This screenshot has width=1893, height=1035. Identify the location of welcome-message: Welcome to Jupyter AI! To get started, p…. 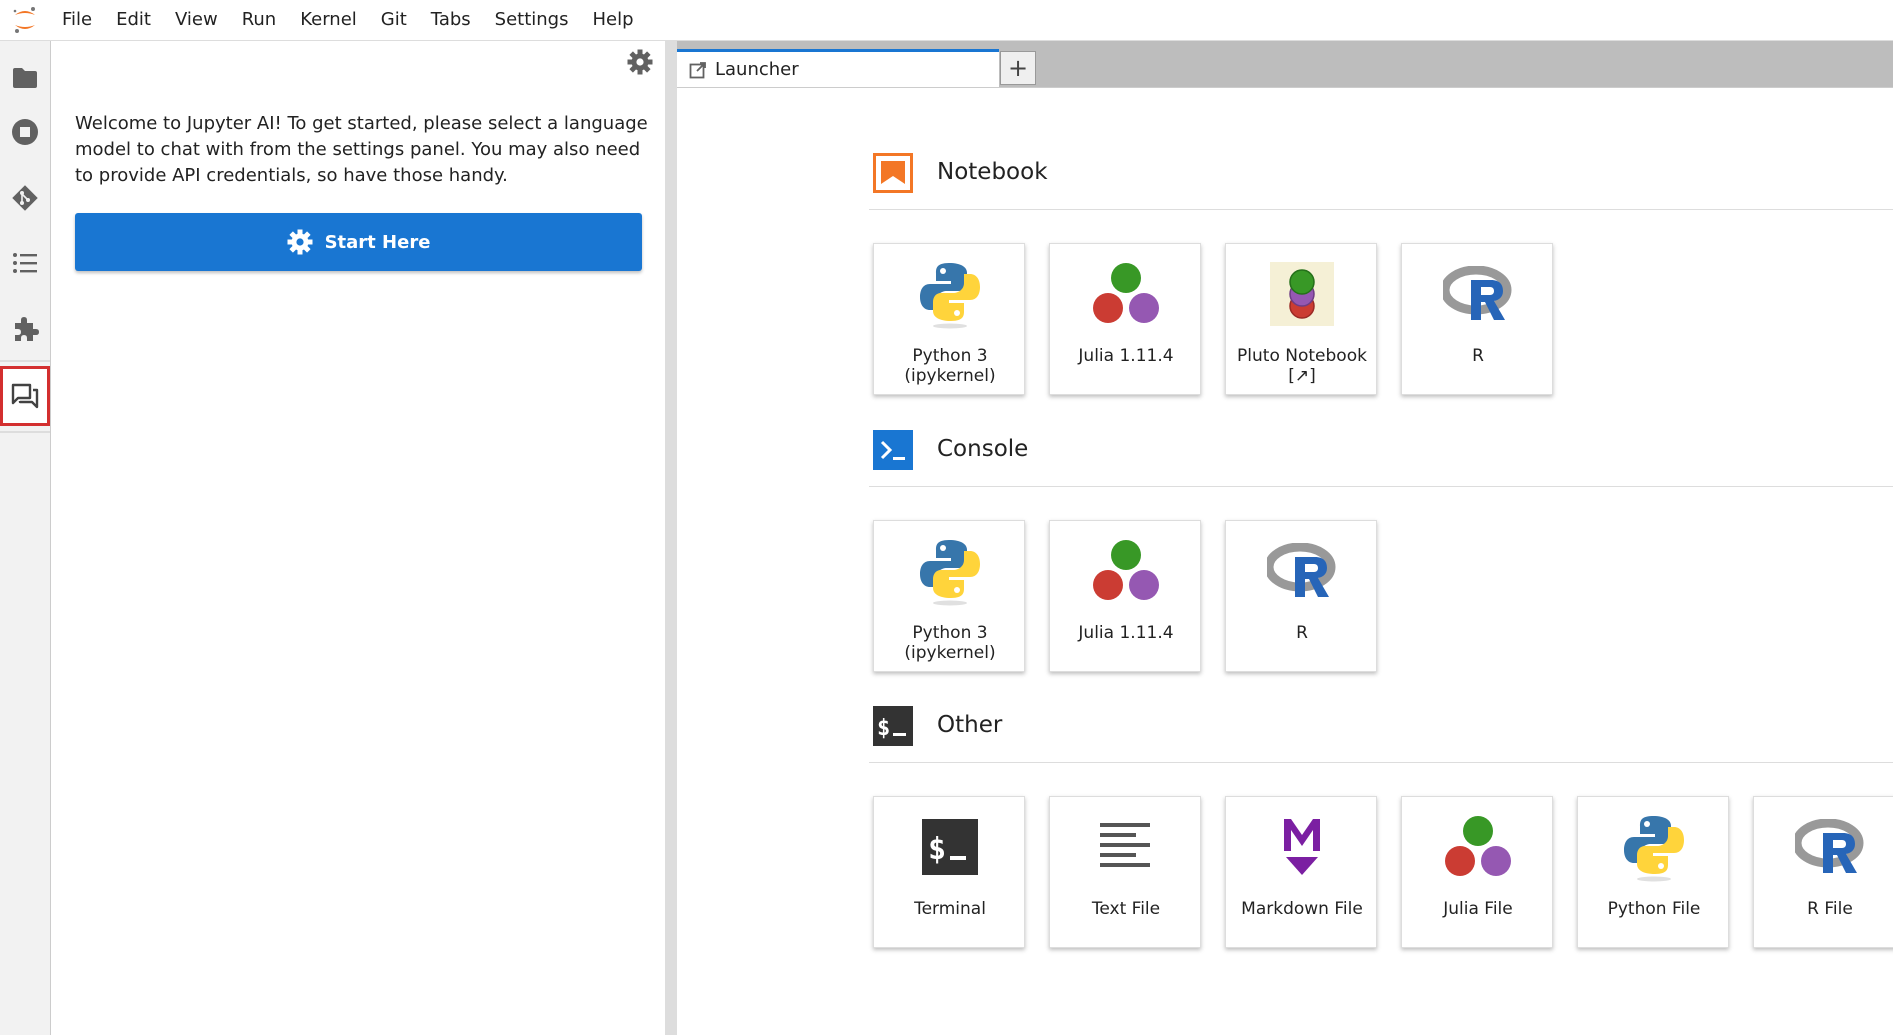
(361, 149).